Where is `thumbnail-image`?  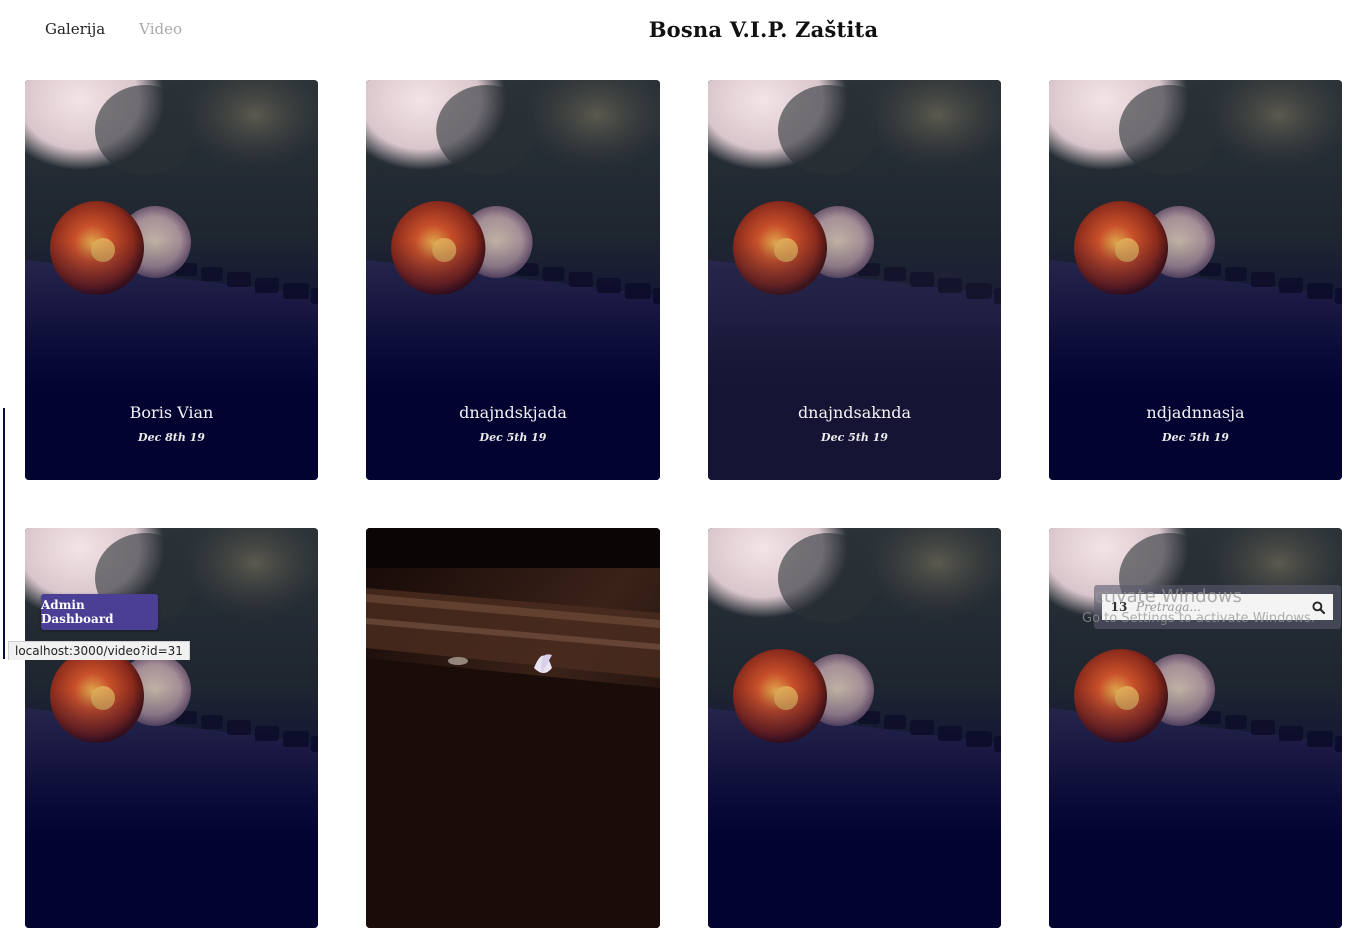
thumbnail-image is located at coordinates (513, 728).